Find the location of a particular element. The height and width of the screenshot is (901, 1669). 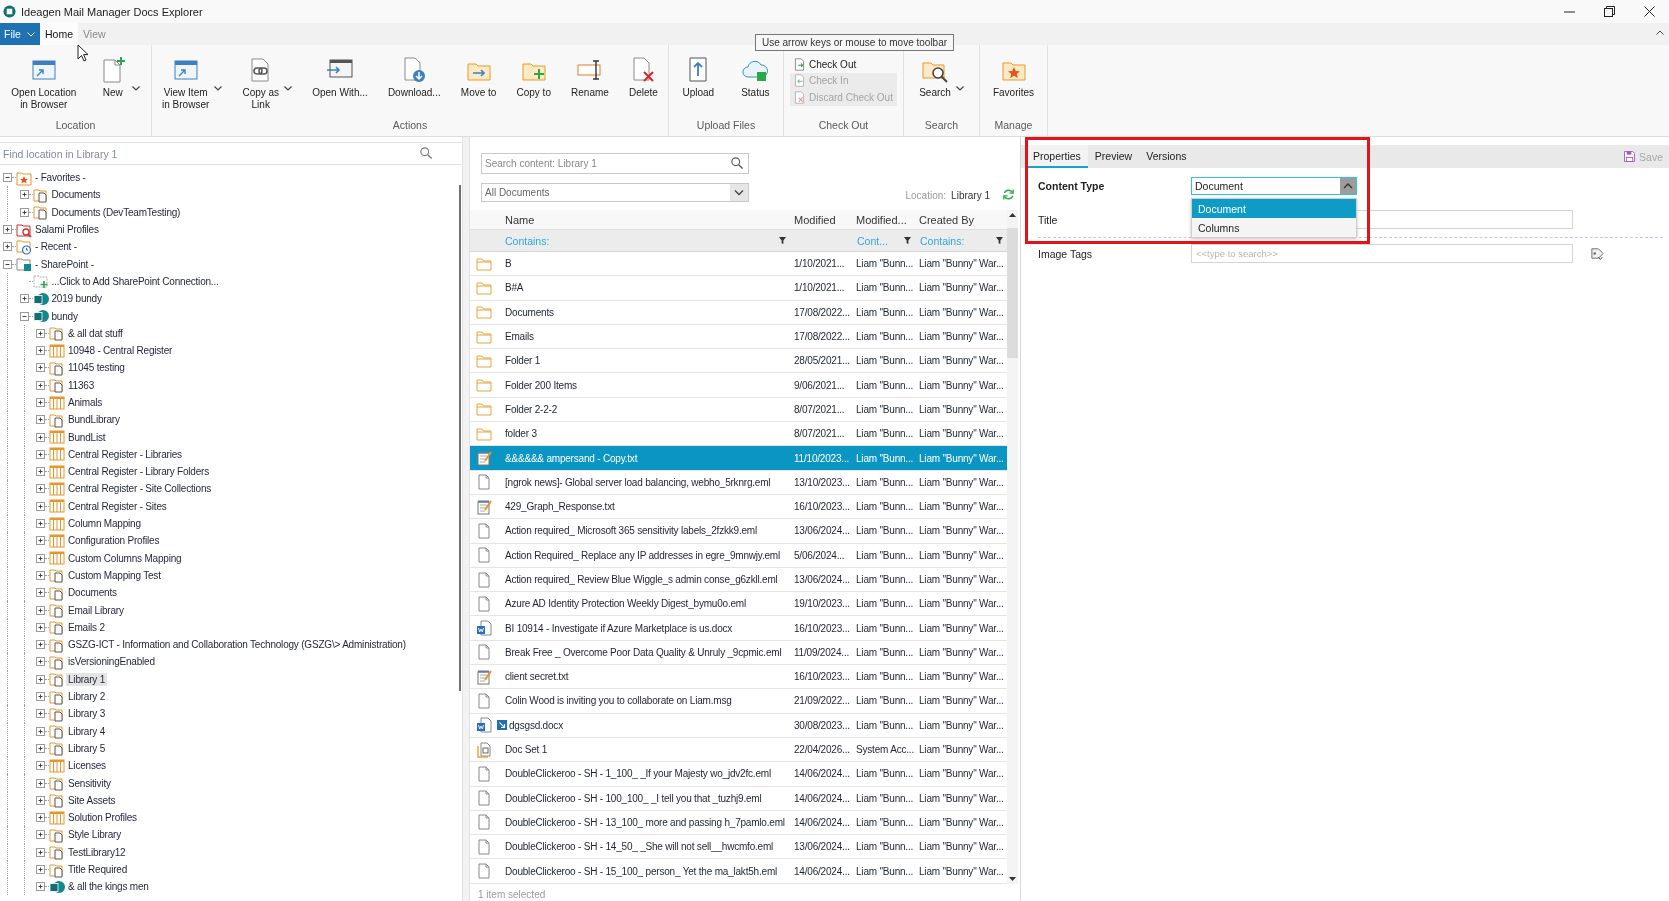

file-menu-button: File is located at coordinates (20, 34).